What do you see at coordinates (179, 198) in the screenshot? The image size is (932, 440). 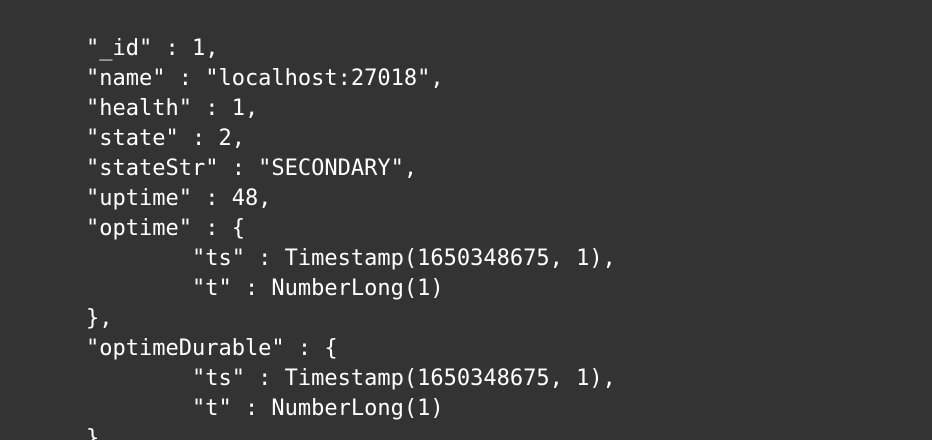 I see `output-line-uptime: "uptime" : 48,` at bounding box center [179, 198].